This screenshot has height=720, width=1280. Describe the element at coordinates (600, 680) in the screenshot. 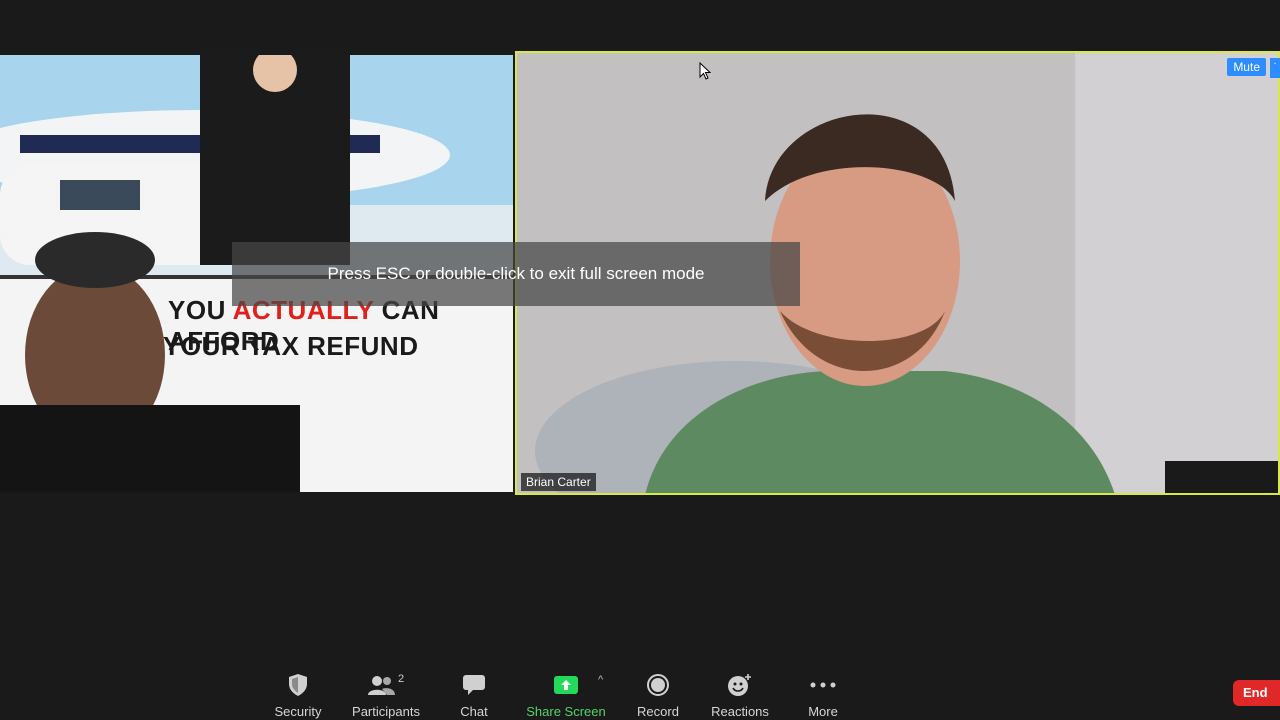

I see `share-options-caret-icon: ^` at that location.